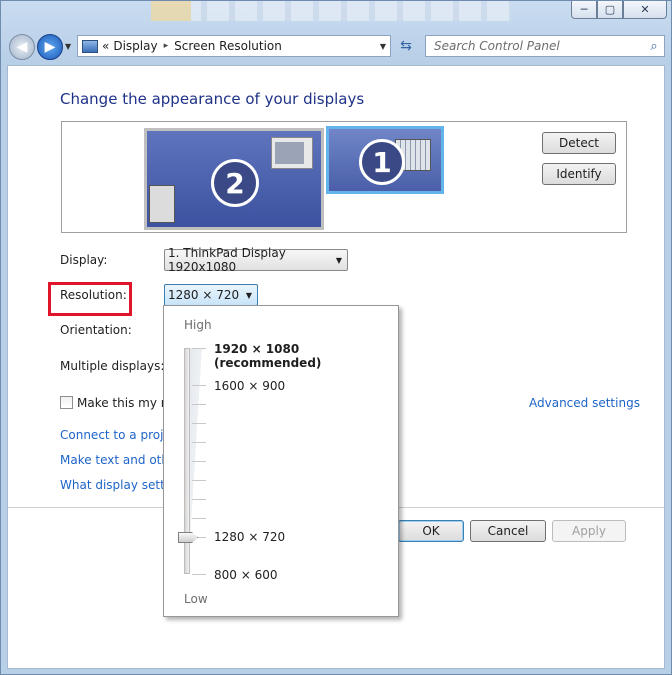 The width and height of the screenshot is (672, 675). What do you see at coordinates (654, 46) in the screenshot?
I see `search-icon: ⌕` at bounding box center [654, 46].